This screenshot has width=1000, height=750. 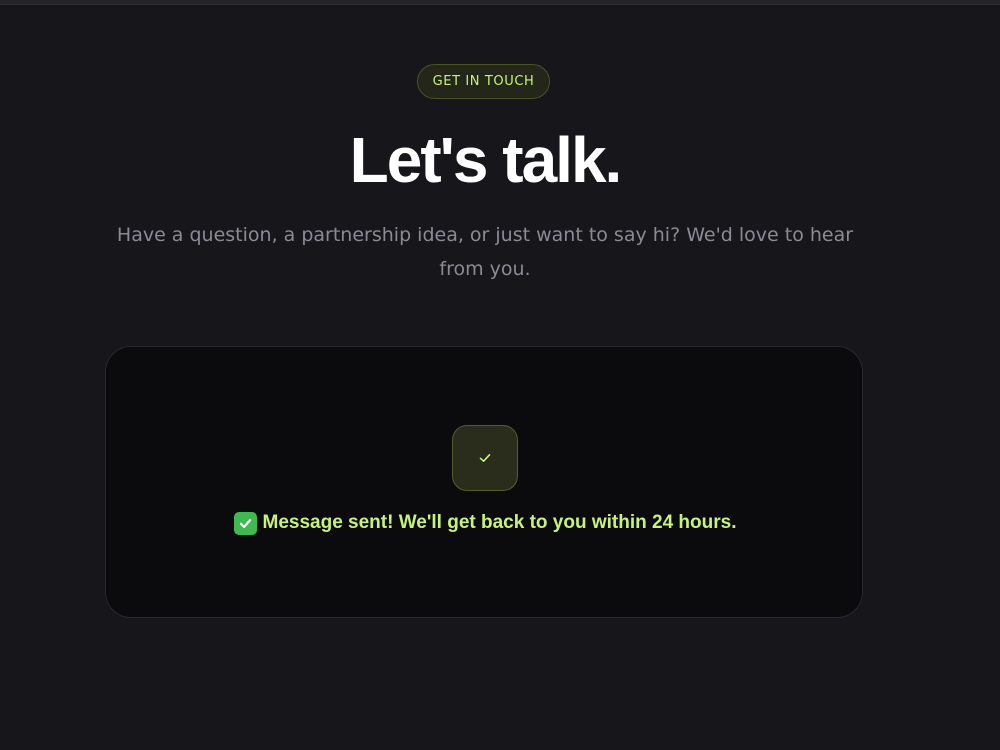 What do you see at coordinates (245, 523) in the screenshot?
I see `check-mark-emoji-icon` at bounding box center [245, 523].